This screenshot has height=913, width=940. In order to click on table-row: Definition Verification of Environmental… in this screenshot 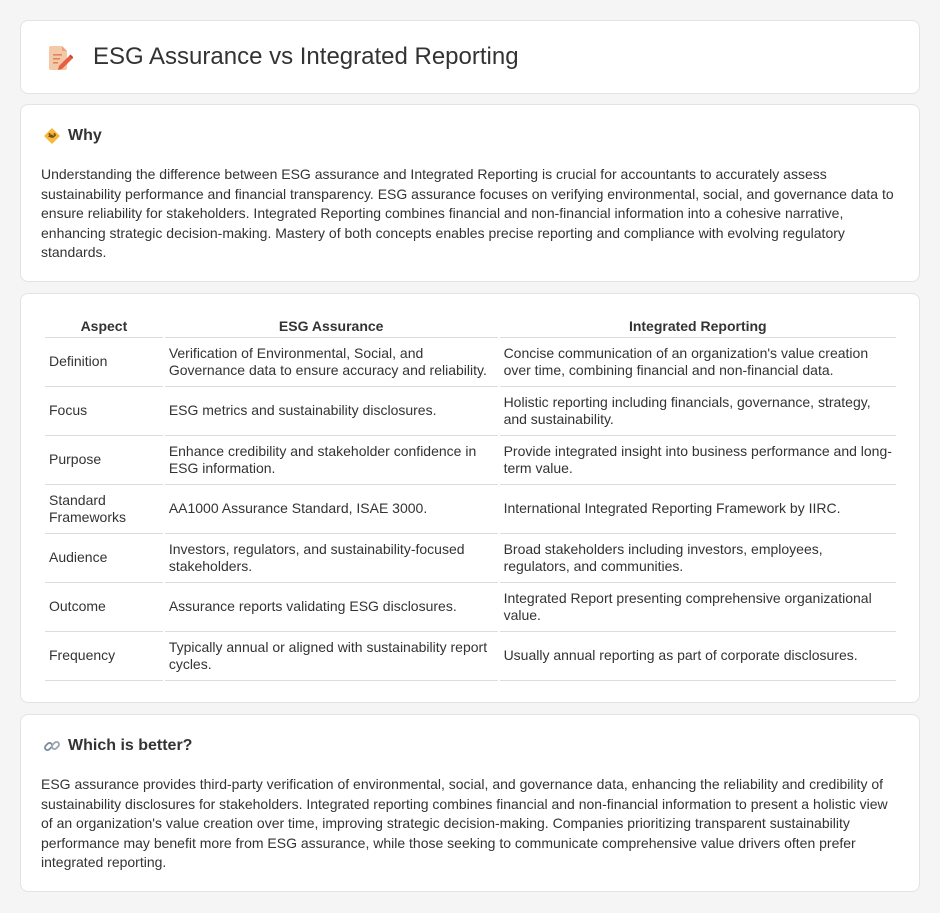, I will do `click(470, 362)`.